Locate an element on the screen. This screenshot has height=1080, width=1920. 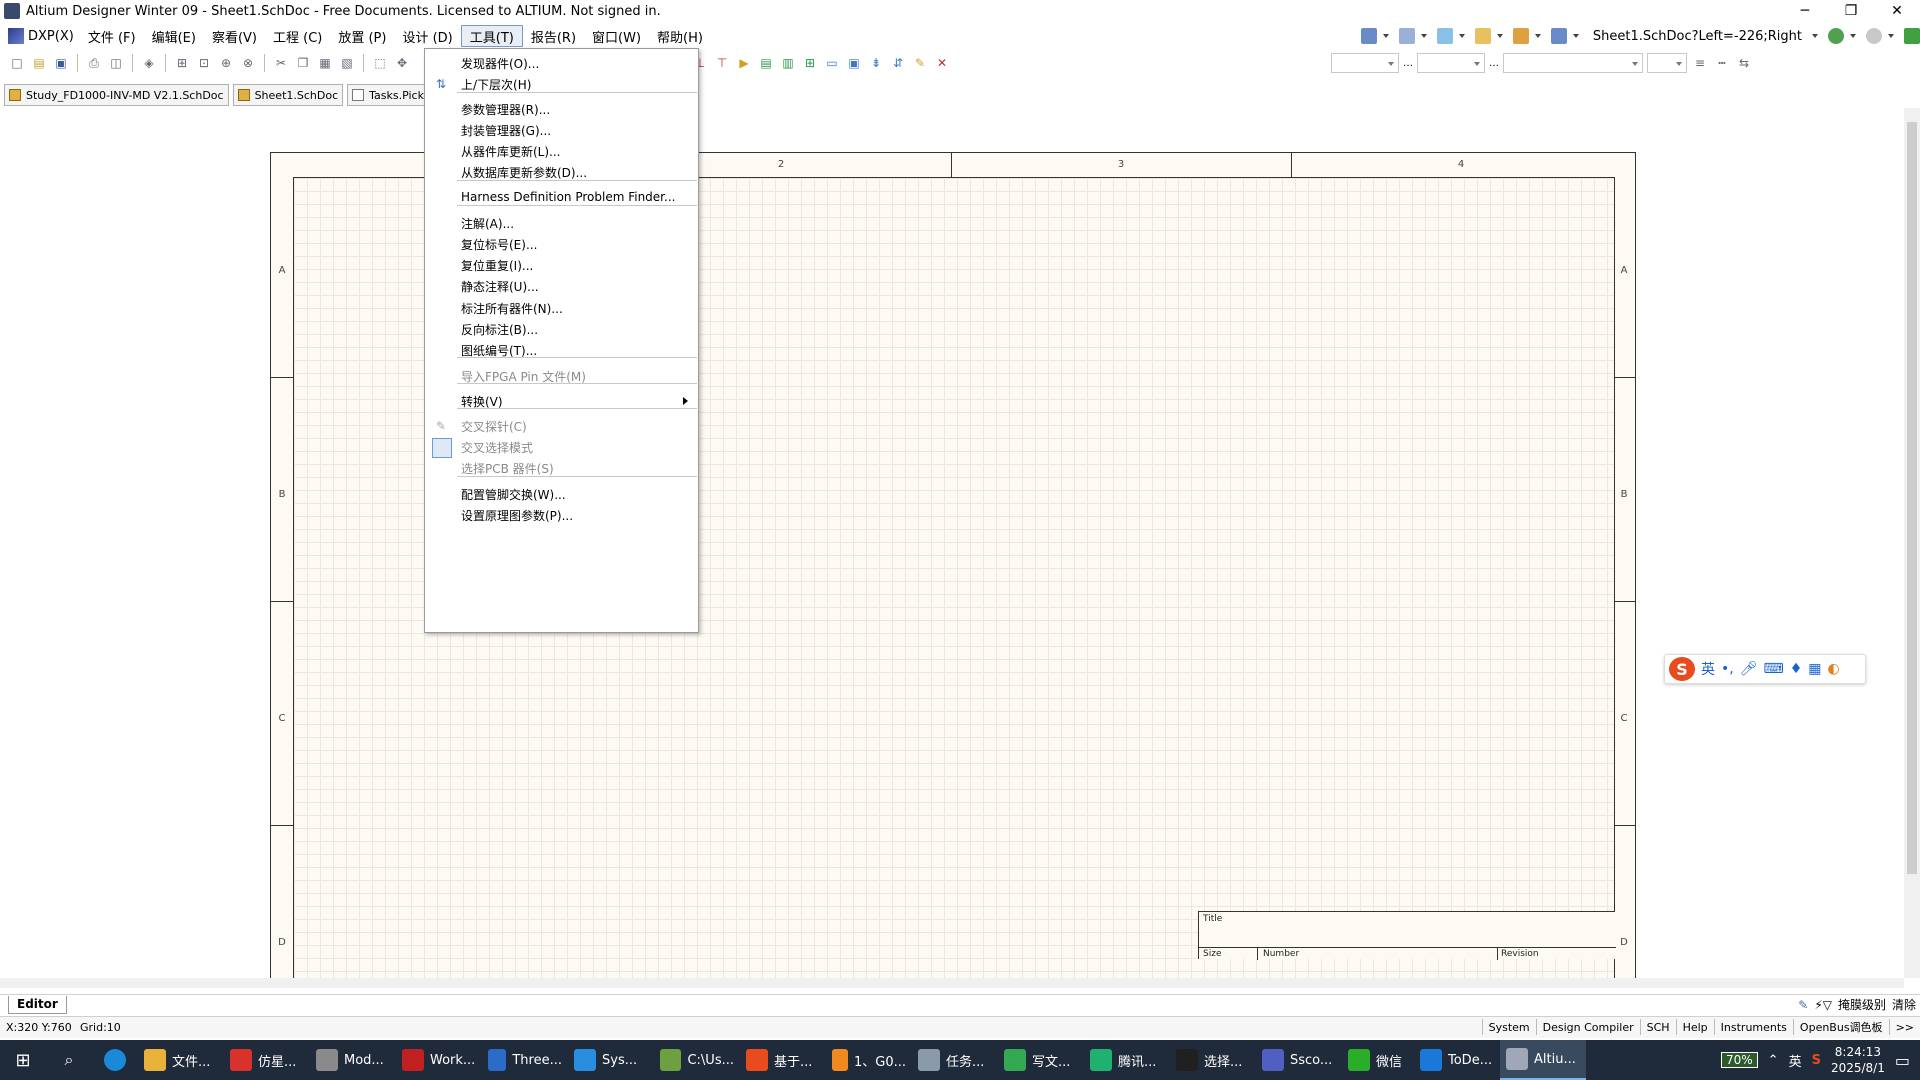
menu-file: 文件 (F) is located at coordinates (112, 36).